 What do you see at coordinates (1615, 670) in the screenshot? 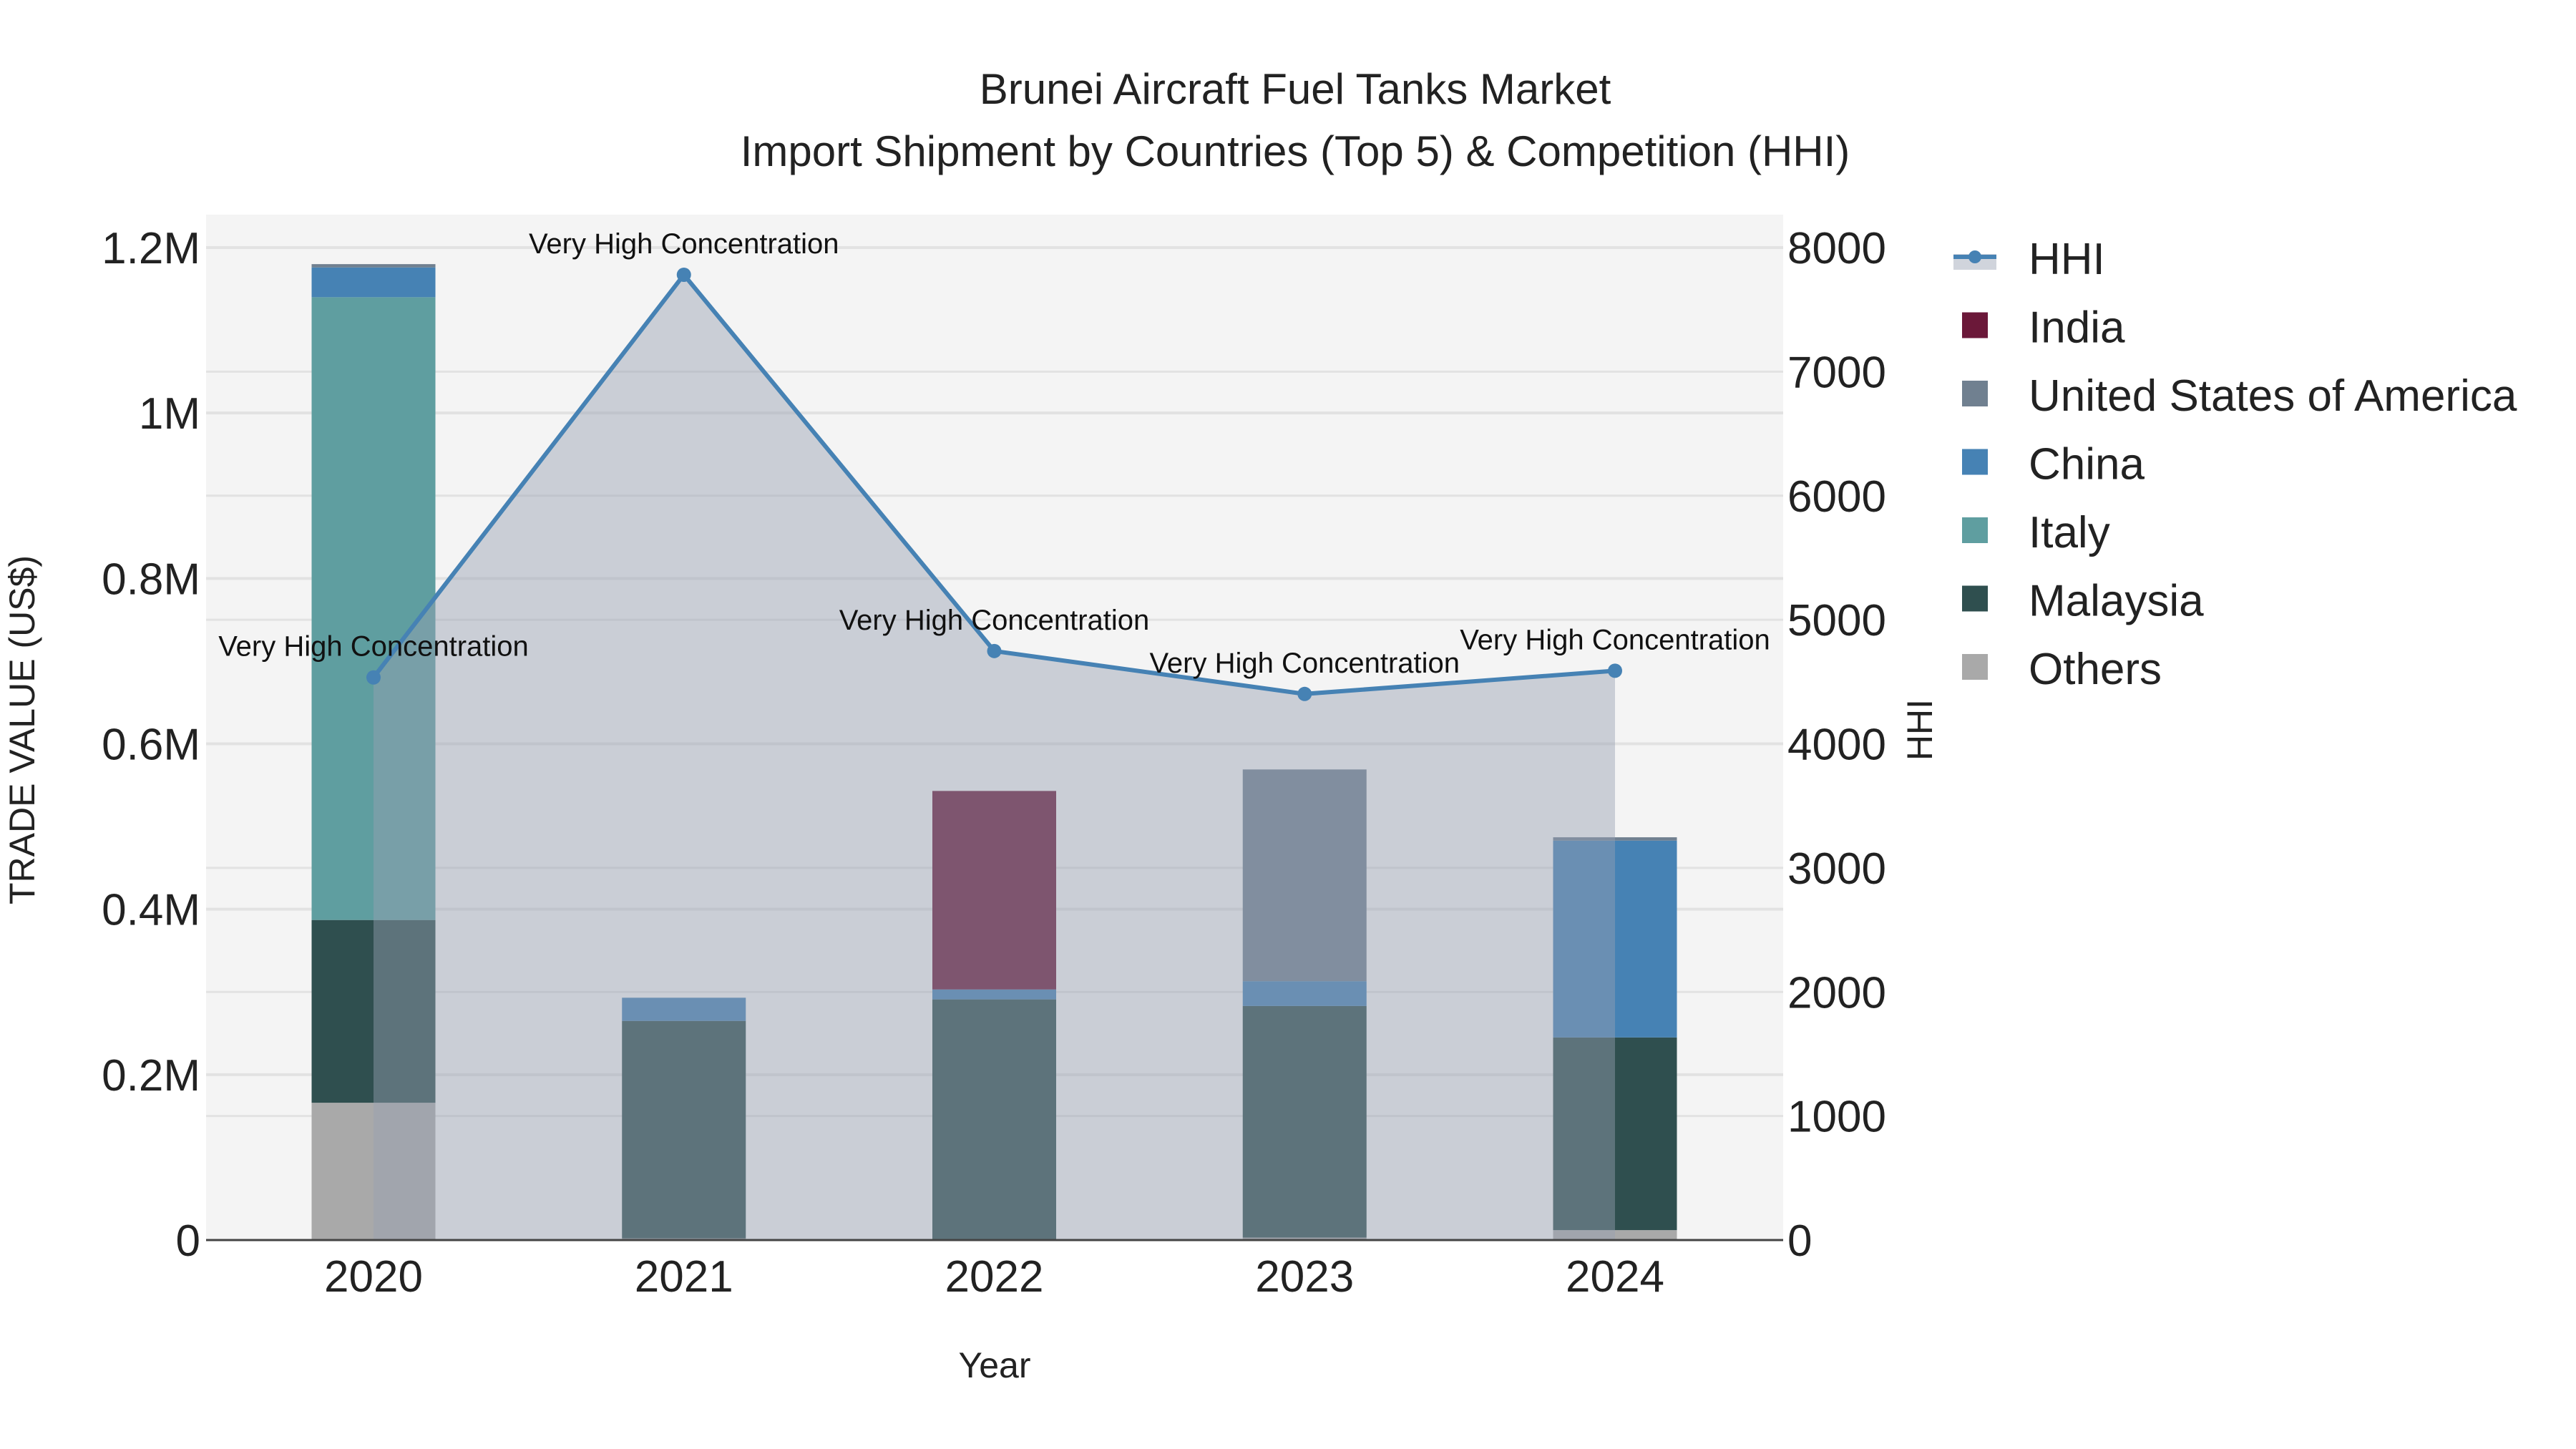
I see `hhi-point-2024` at bounding box center [1615, 670].